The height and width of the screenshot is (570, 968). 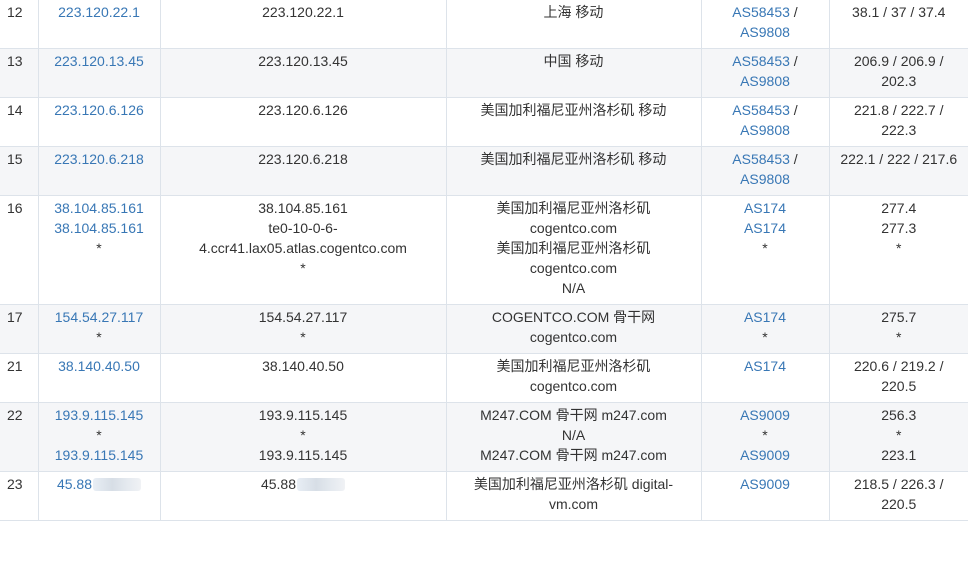 What do you see at coordinates (99, 317) in the screenshot?
I see `ip-link: 154.54.27.117` at bounding box center [99, 317].